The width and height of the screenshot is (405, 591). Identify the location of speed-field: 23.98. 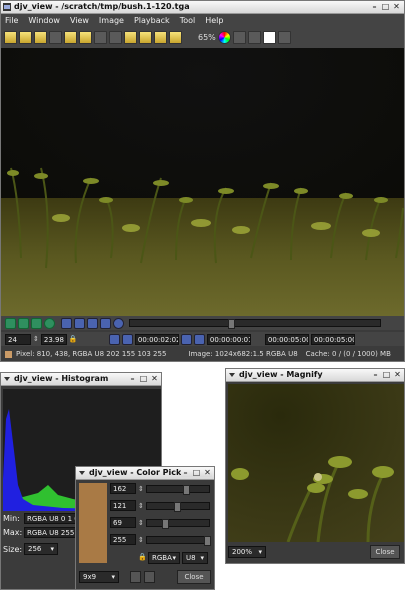
(53, 339).